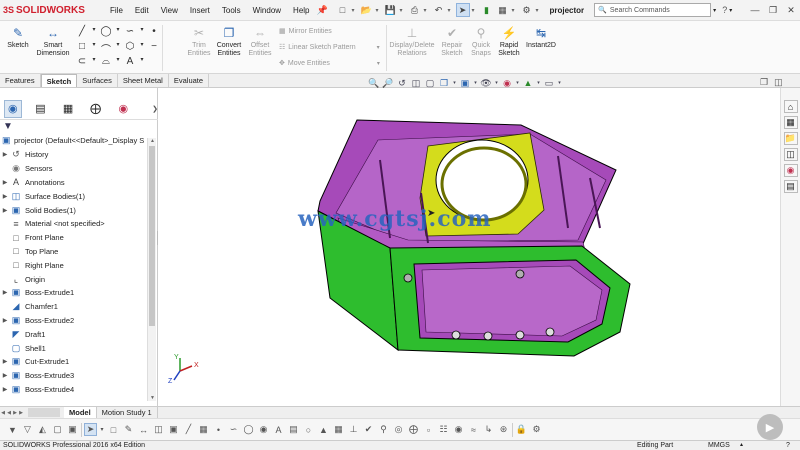 This screenshot has height=450, width=800. I want to click on apply-scene-icon: ▲, so click(528, 83).